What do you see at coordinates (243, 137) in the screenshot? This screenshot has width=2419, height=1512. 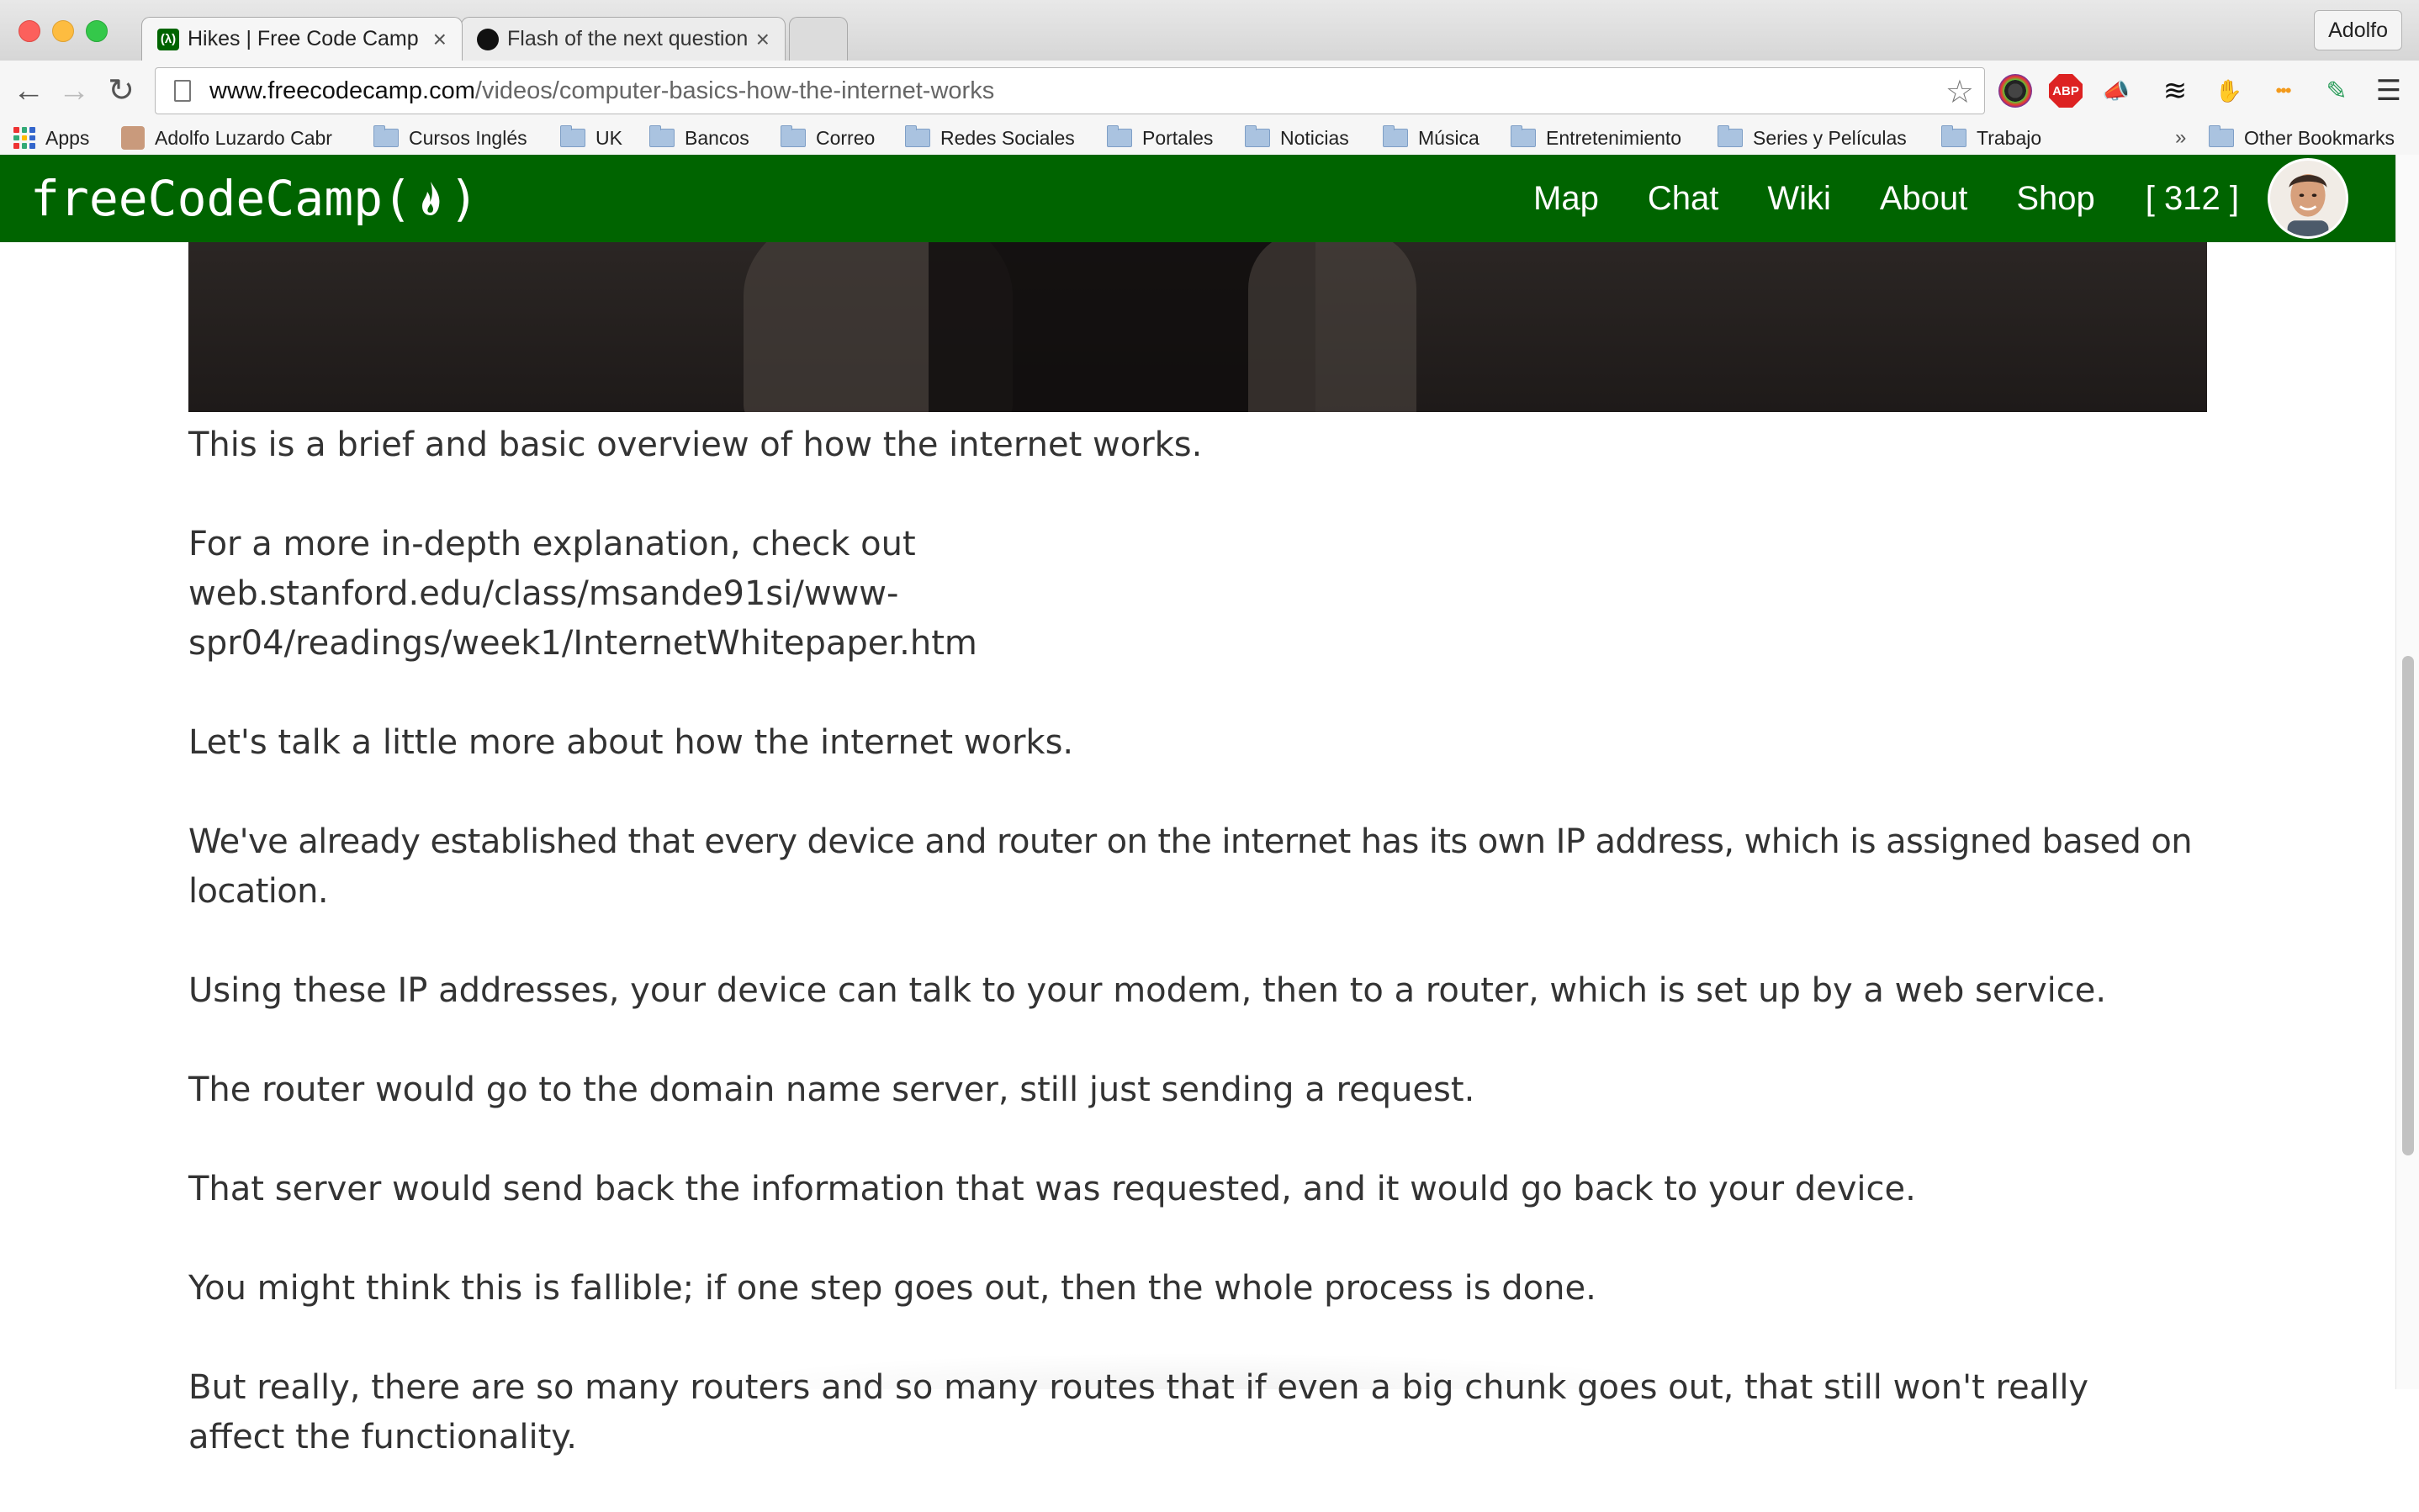 I see `bookmark-label: Adolfo Luzardo Cabr` at bounding box center [243, 137].